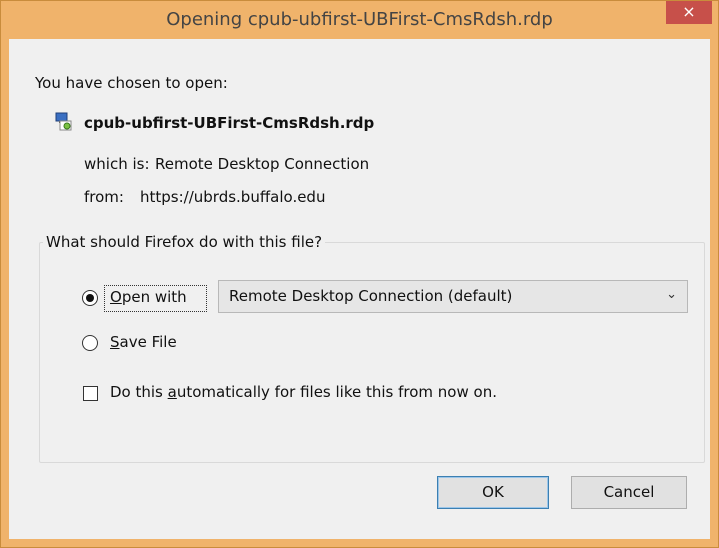 The width and height of the screenshot is (719, 548). What do you see at coordinates (63, 121) in the screenshot?
I see `rdp-file-icon` at bounding box center [63, 121].